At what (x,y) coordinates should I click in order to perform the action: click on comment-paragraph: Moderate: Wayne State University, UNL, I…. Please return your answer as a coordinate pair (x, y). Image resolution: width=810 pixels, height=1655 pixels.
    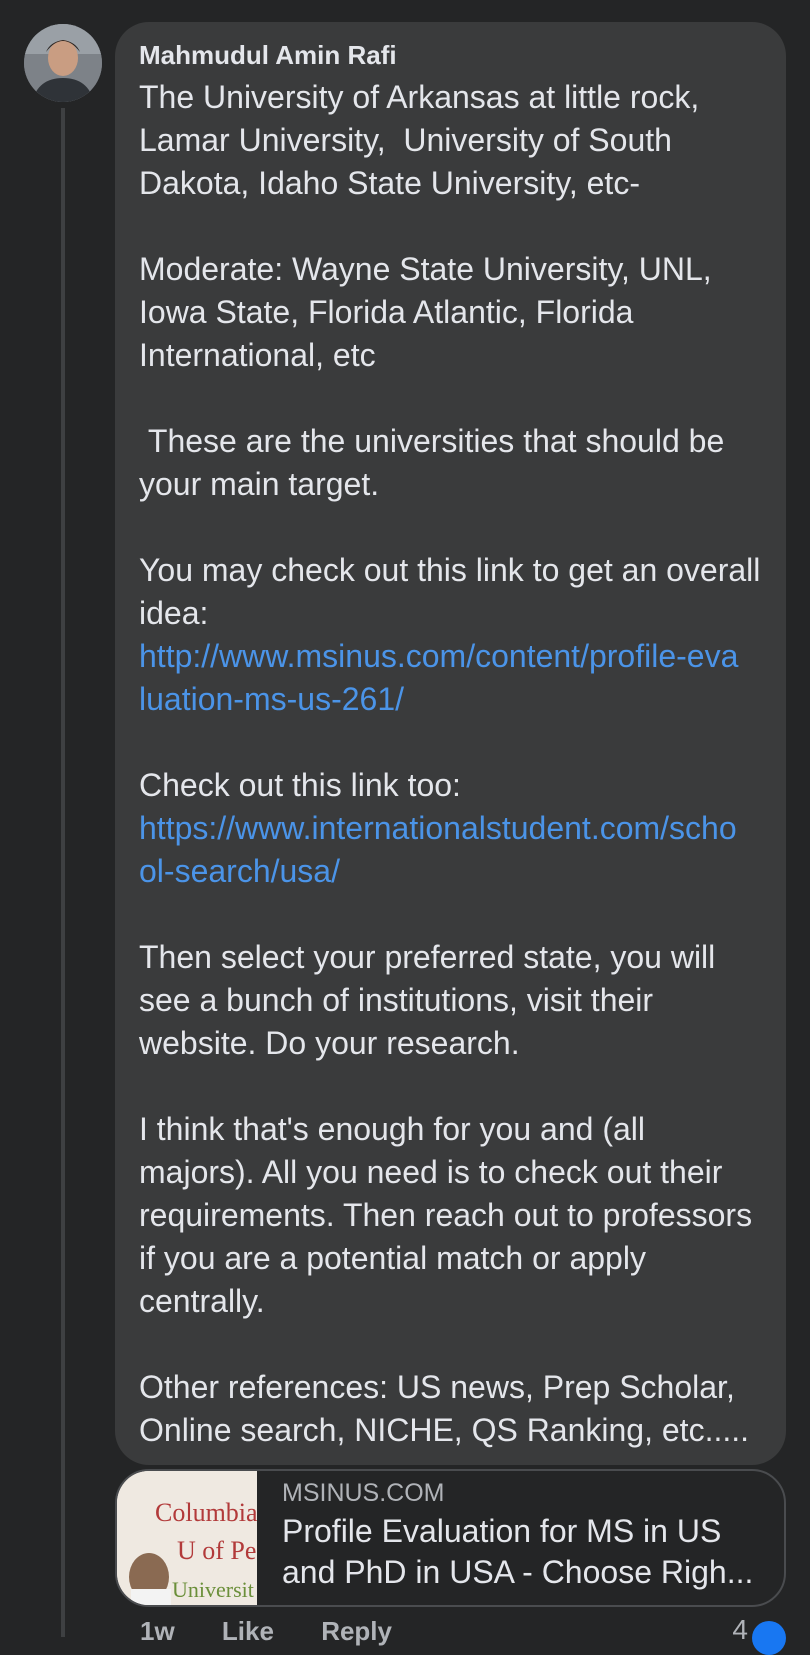
    Looking at the image, I should click on (430, 312).